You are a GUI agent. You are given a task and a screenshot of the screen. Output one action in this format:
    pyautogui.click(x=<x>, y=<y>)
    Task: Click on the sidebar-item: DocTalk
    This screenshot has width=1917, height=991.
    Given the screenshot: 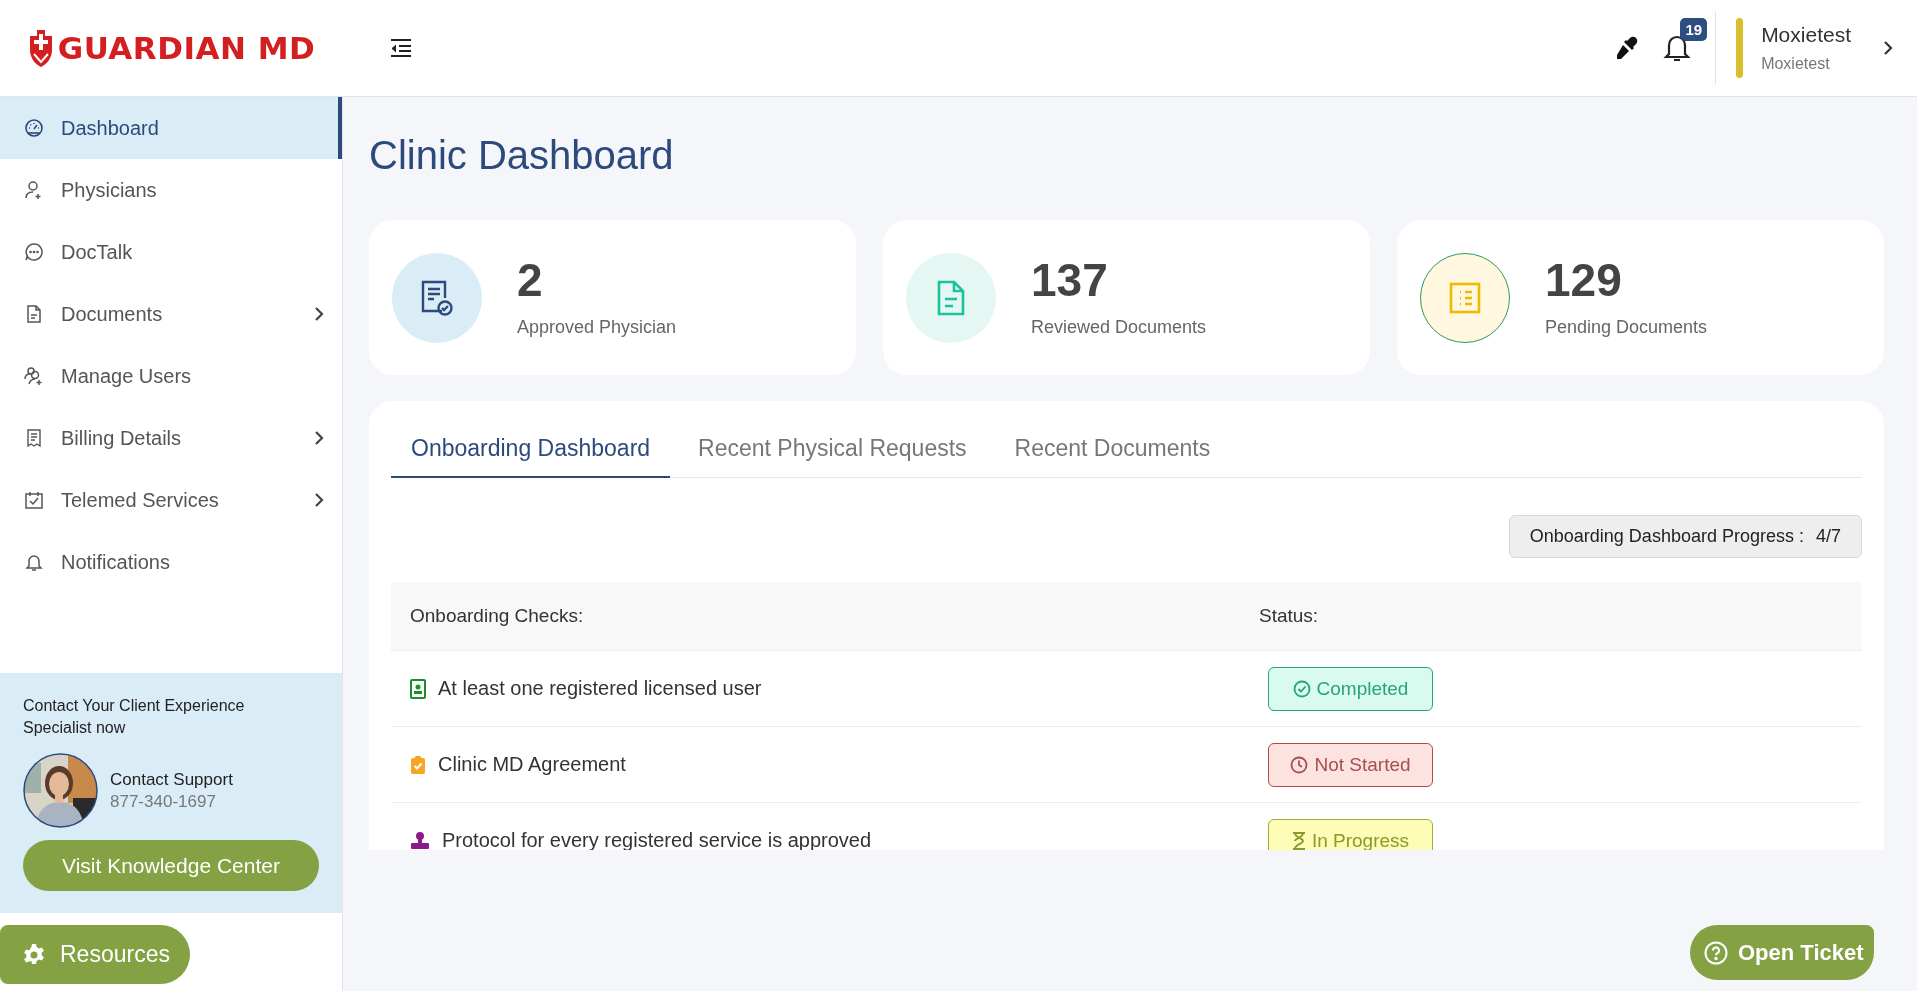 What is the action you would take?
    pyautogui.click(x=171, y=252)
    